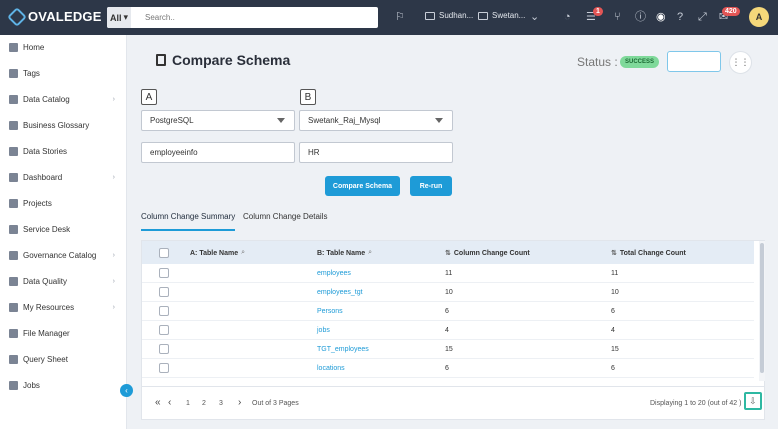 The height and width of the screenshot is (429, 778). What do you see at coordinates (63, 359) in the screenshot?
I see `sidebar-item-query-sheet: Query Sheet` at bounding box center [63, 359].